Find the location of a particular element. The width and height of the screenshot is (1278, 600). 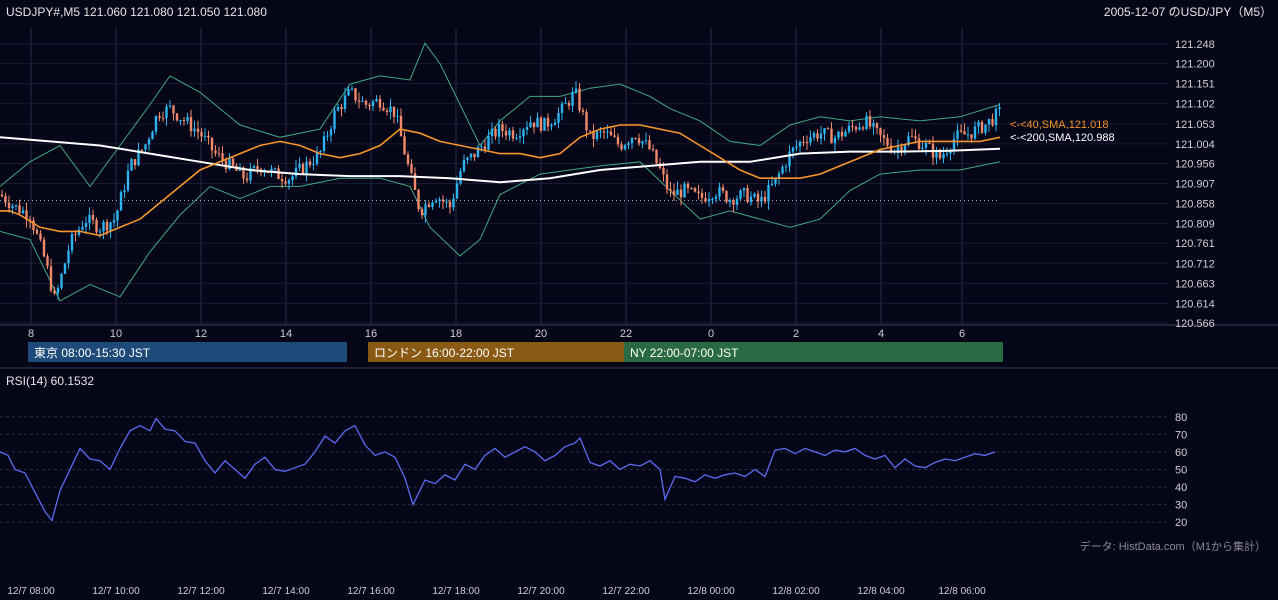

y-tick-label: 120.566 is located at coordinates (1195, 324).